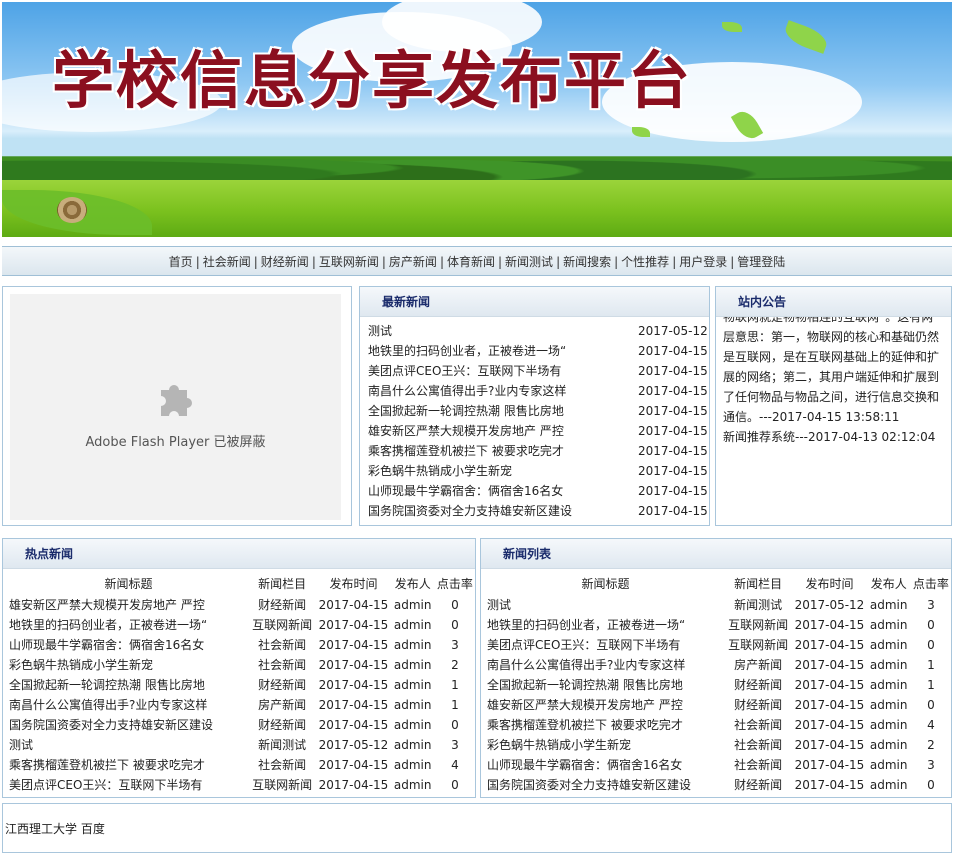  Describe the element at coordinates (703, 262) in the screenshot. I see `nav-user-login: 用户登录` at that location.